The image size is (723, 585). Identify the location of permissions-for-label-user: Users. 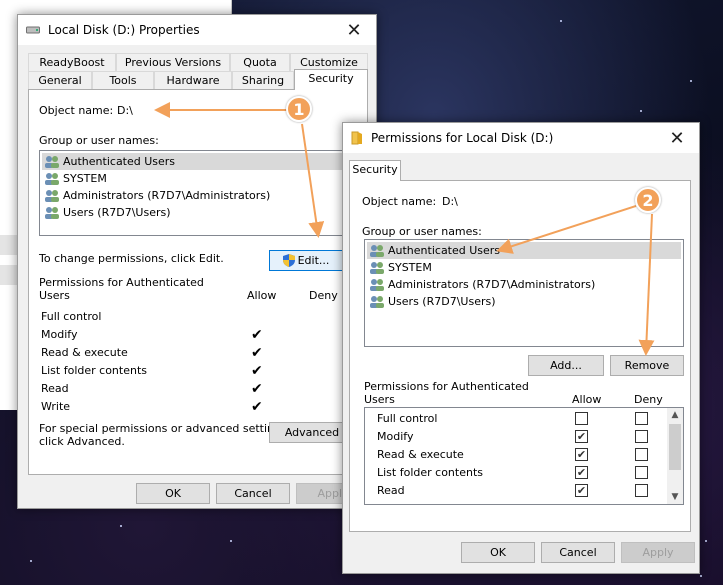
(379, 399).